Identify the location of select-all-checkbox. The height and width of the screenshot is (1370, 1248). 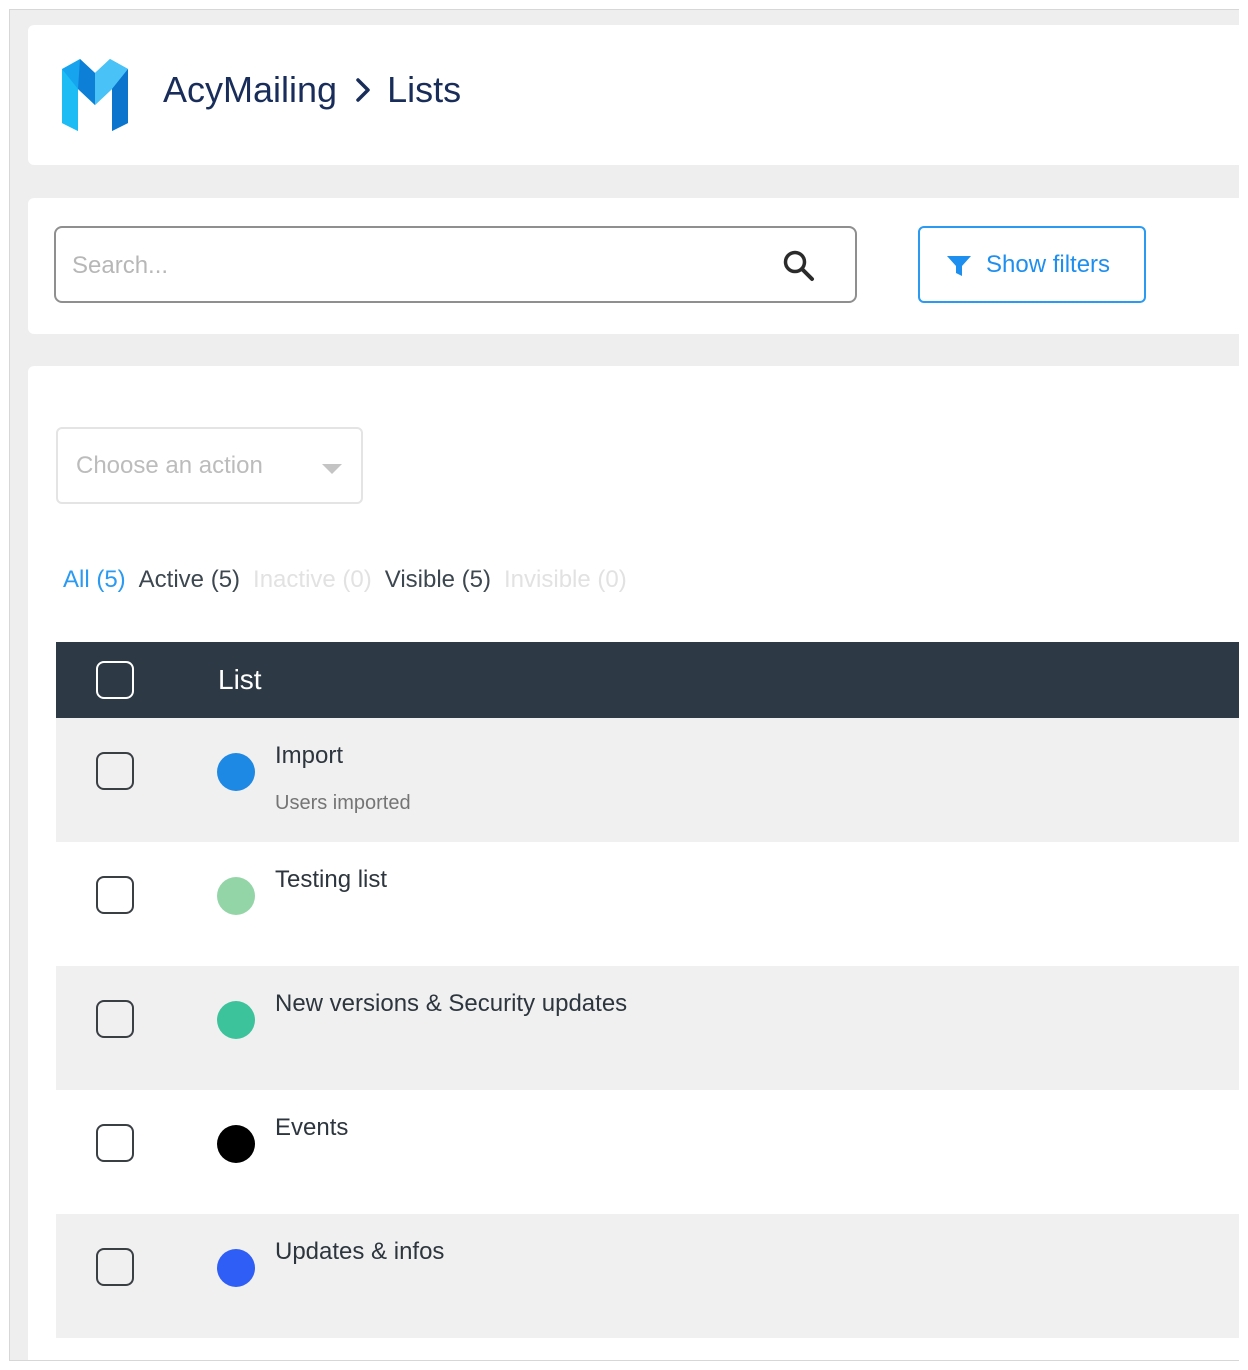
(115, 680).